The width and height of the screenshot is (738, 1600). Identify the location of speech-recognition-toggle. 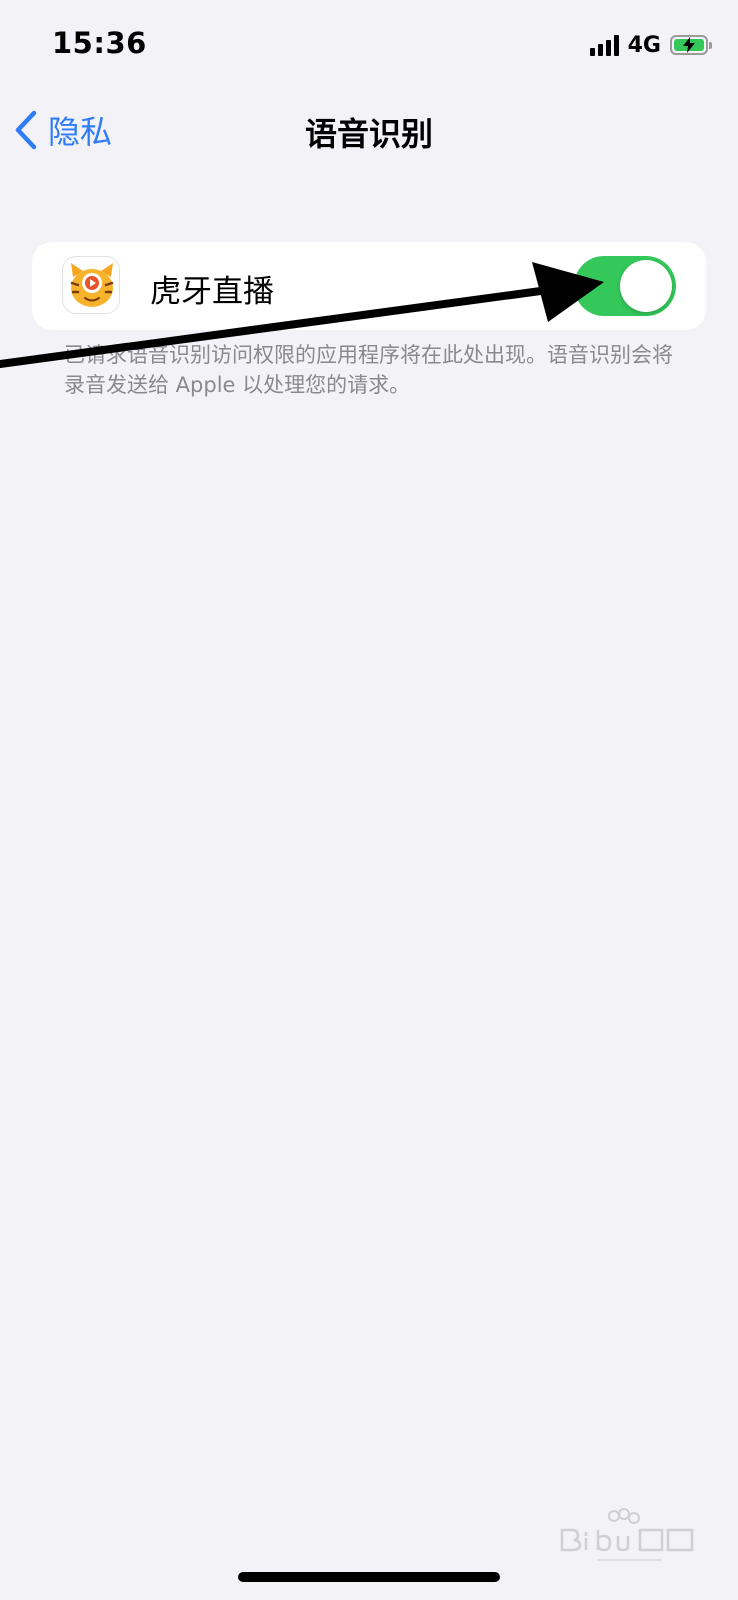
(625, 286).